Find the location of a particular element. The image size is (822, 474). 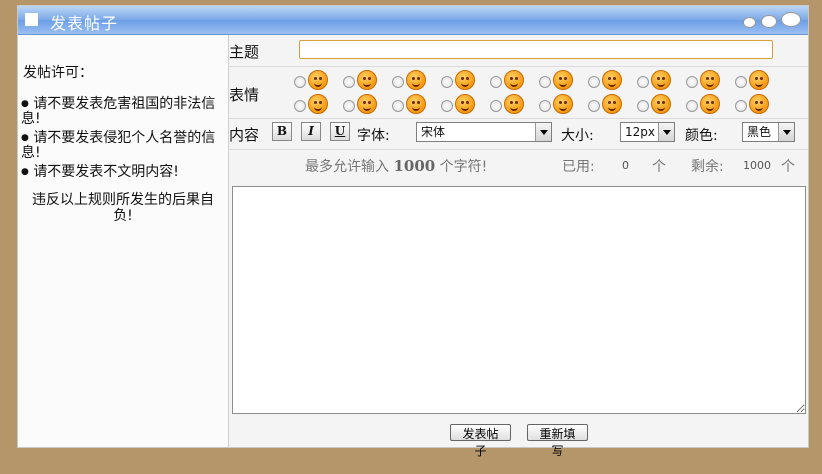

font-select-value: 宋体 is located at coordinates (433, 132).